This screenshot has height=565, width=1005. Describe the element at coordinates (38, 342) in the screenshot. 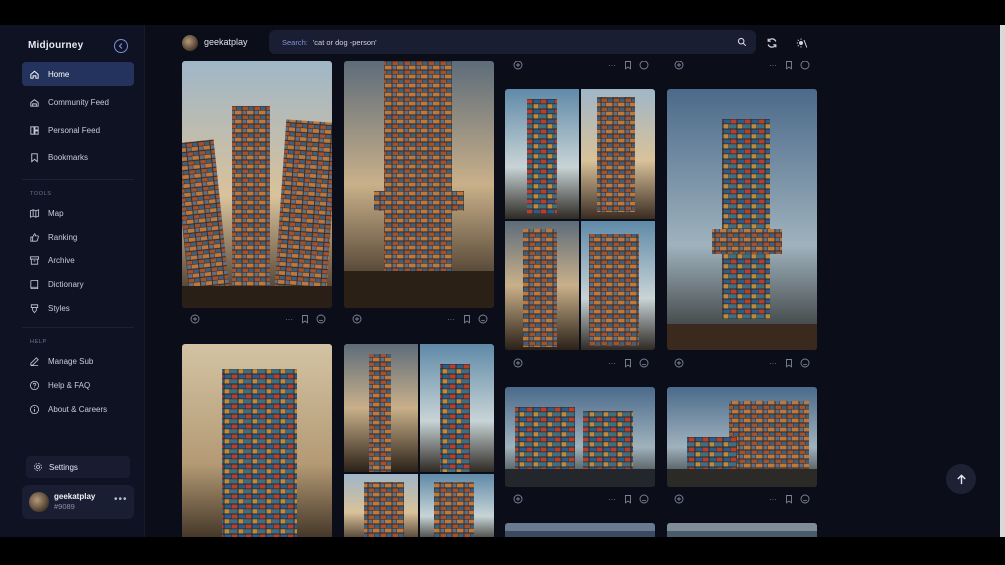

I see `section-label-help: HELP` at that location.